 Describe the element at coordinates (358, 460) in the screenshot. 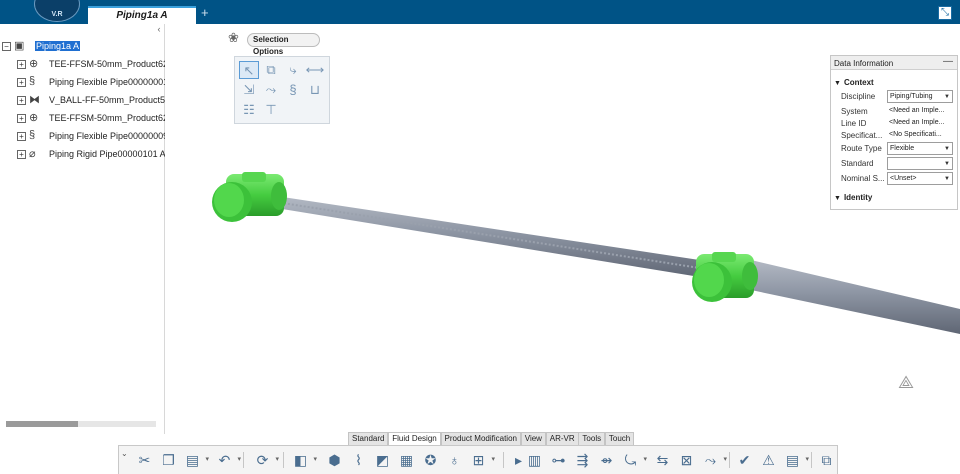

I see `flexible-route-icon: ⌇` at that location.